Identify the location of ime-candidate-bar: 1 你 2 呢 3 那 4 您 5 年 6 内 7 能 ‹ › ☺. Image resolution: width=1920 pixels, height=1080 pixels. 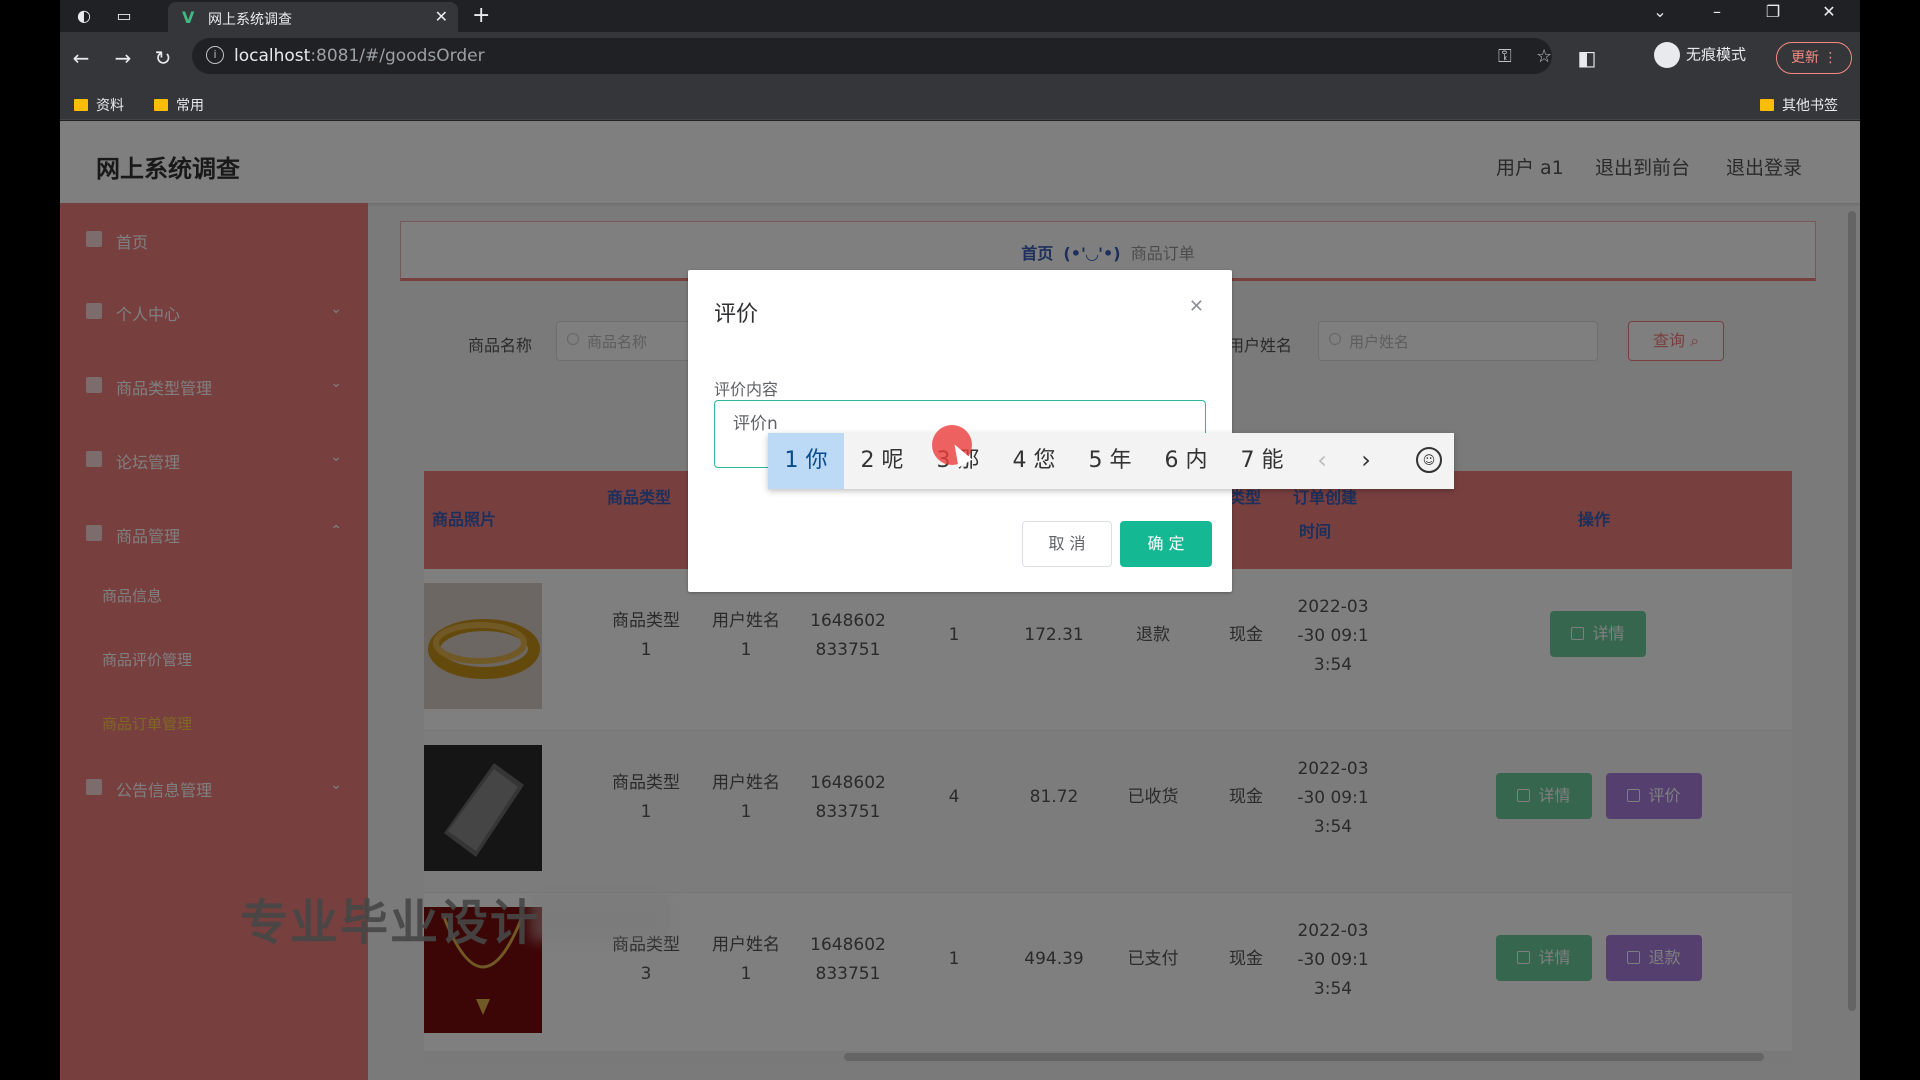
(1111, 461).